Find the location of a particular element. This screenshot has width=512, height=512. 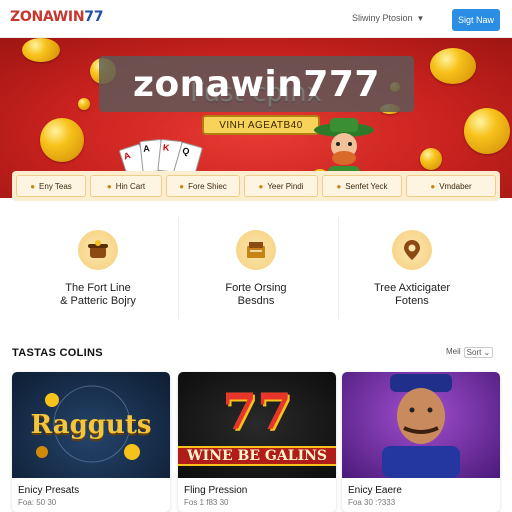

game-card: Ragguts Enicy Presats Foa: 50 30 is located at coordinates (91, 442).